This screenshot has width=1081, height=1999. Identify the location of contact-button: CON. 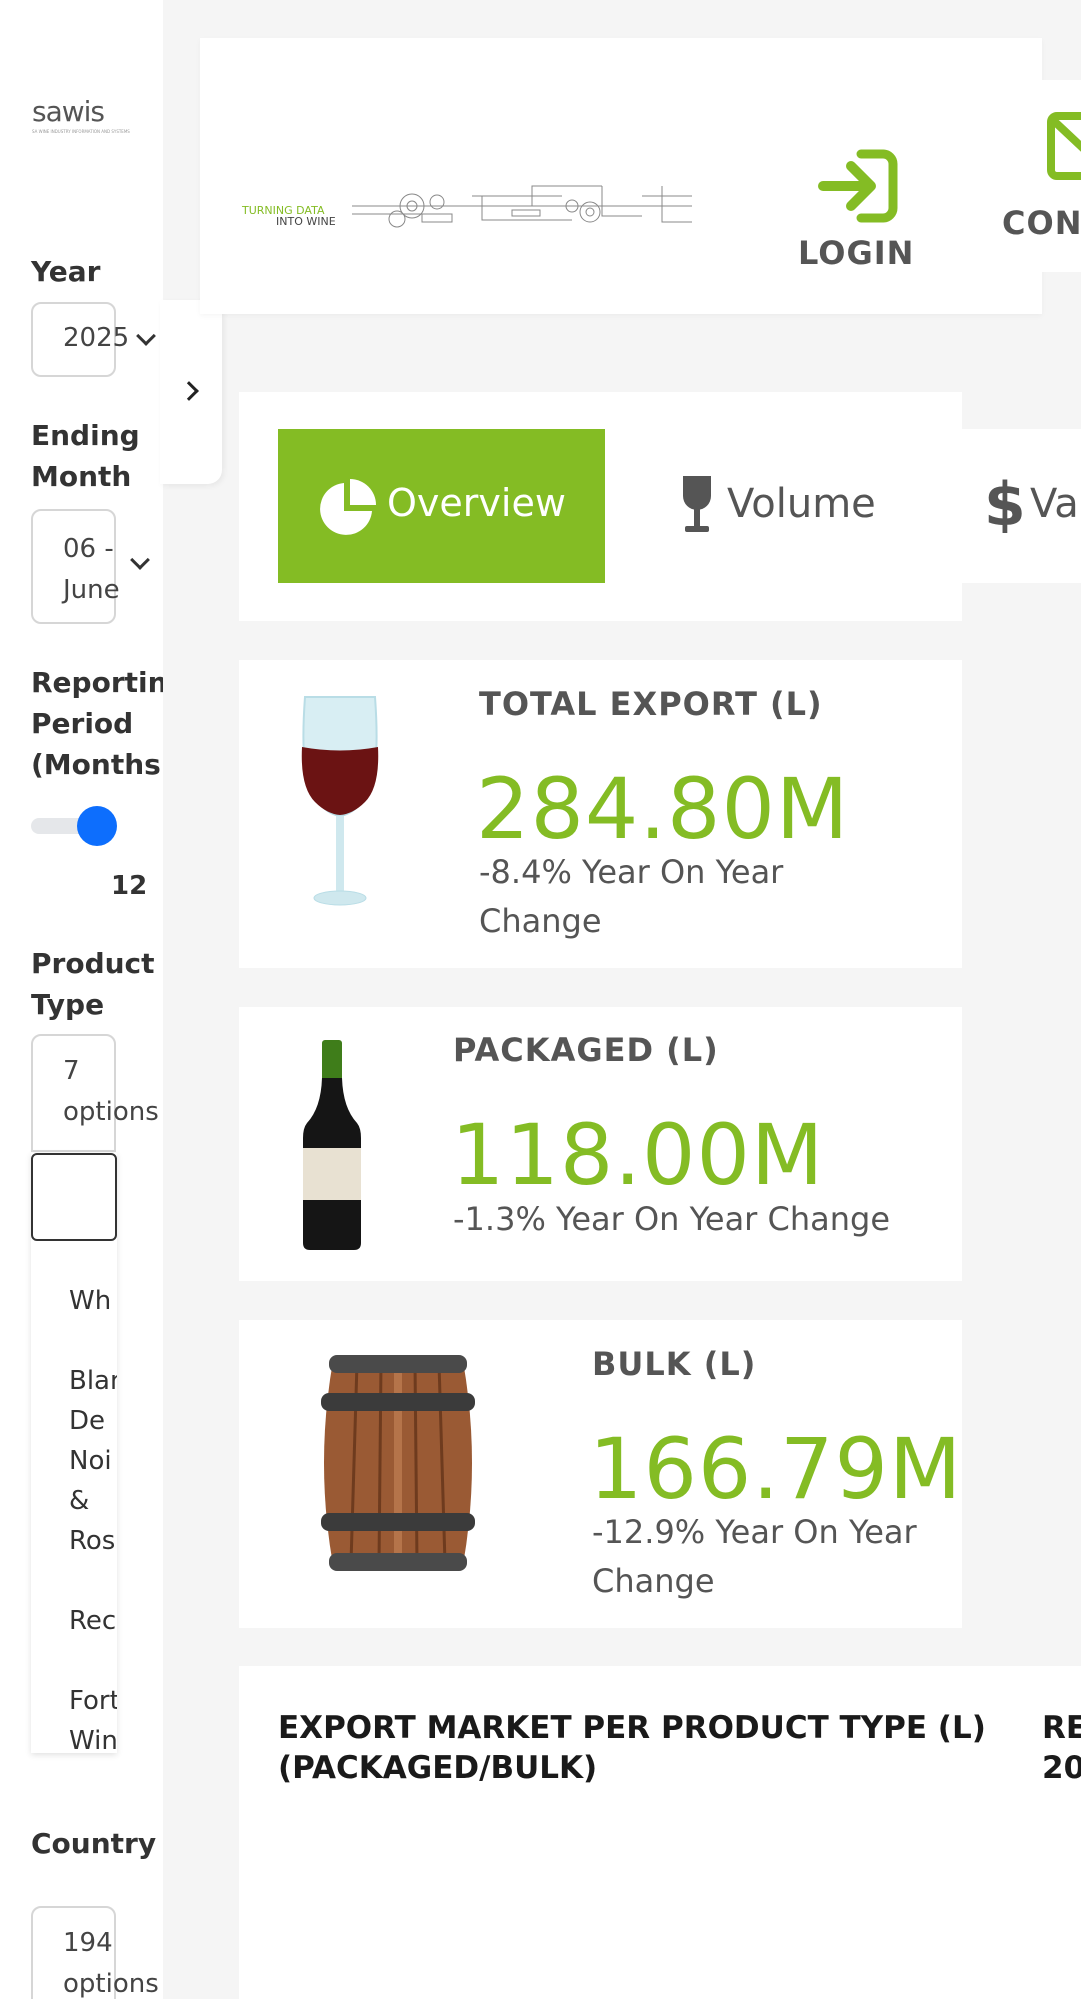
(1039, 176).